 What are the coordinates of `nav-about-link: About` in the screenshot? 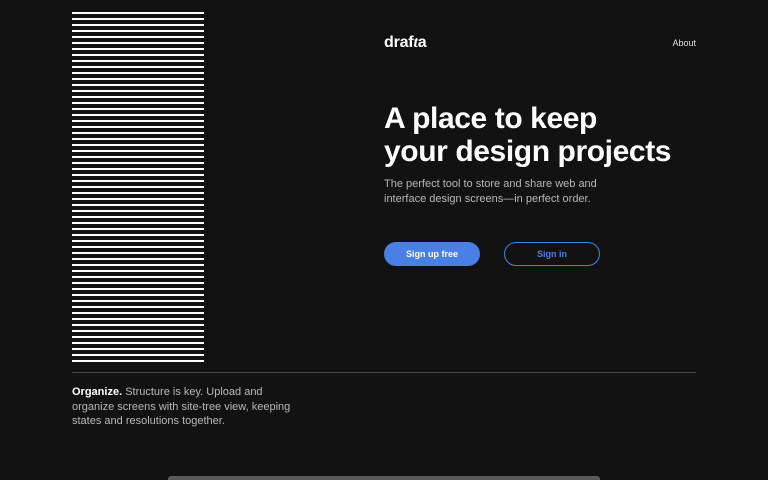 It's located at (684, 43).